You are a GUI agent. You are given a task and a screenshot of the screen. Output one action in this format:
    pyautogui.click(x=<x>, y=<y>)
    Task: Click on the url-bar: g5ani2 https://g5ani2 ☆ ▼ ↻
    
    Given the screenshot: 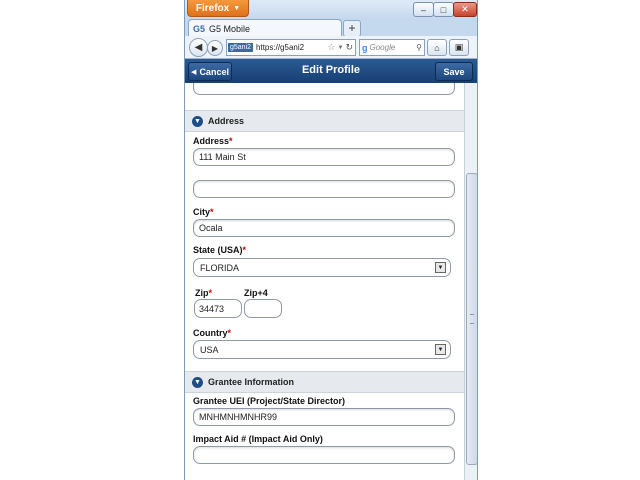 What is the action you would take?
    pyautogui.click(x=291, y=47)
    